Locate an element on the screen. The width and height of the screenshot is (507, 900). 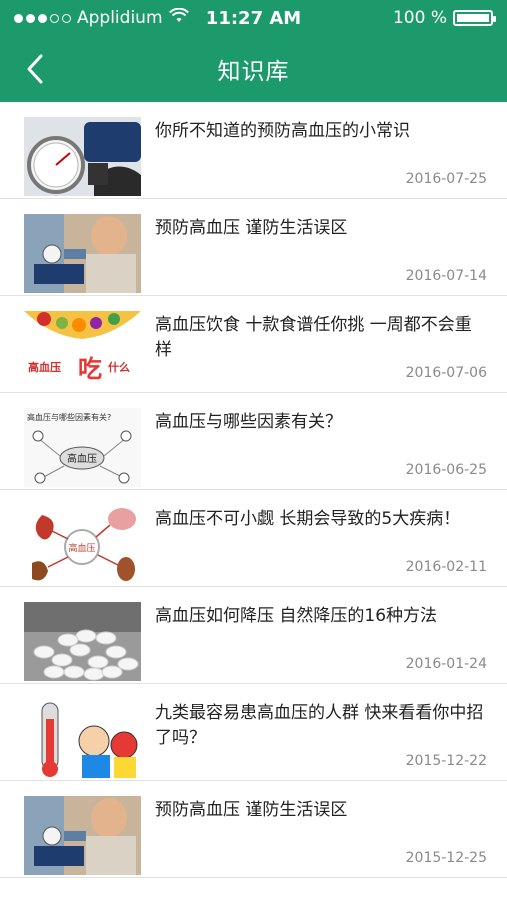
article-title: 高血压不可小觑 长期会导致的5大疾病！ is located at coordinates (308, 519).